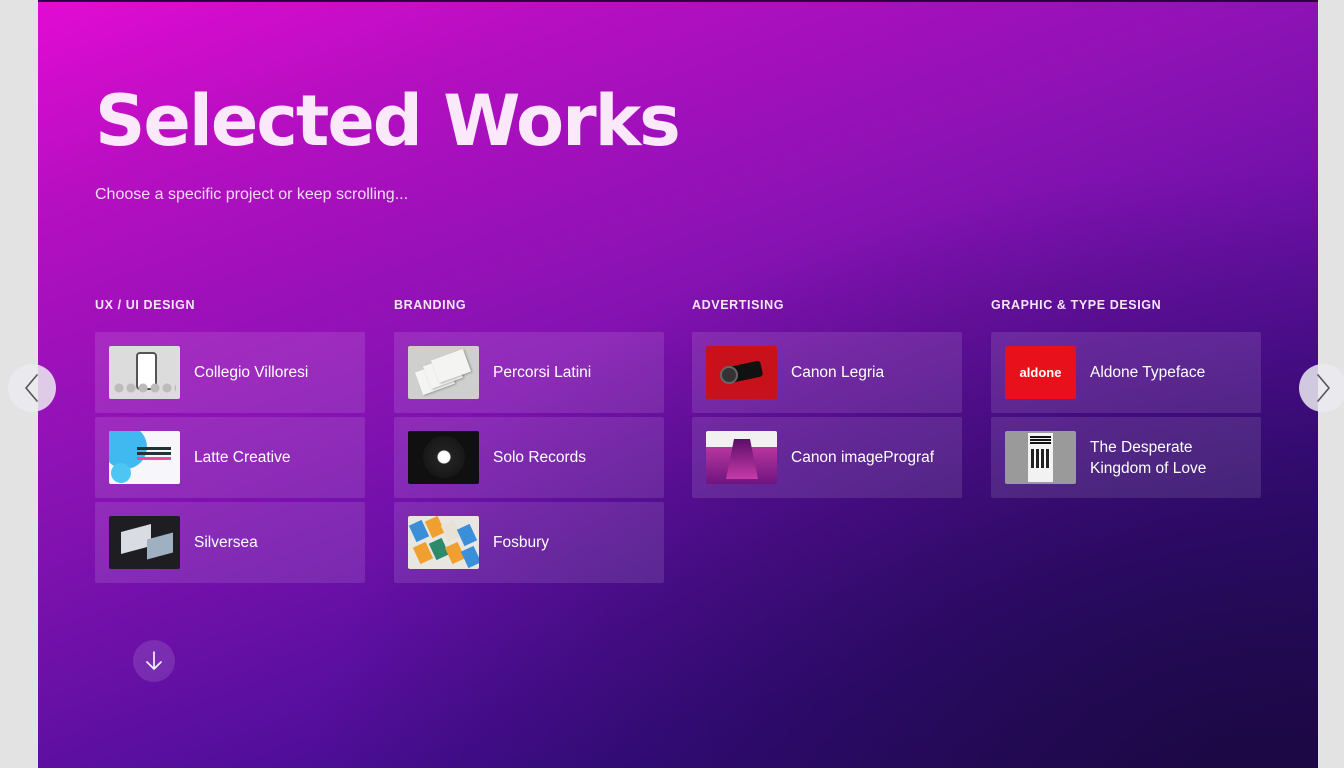 This screenshot has width=1344, height=768. Describe the element at coordinates (1040, 457) in the screenshot. I see `desperate-thumbnail` at that location.